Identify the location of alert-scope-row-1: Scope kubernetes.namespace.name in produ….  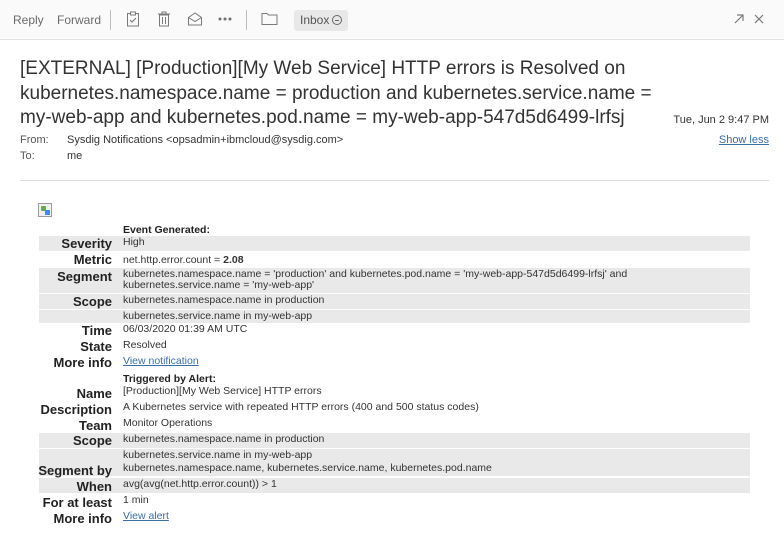
(394, 440).